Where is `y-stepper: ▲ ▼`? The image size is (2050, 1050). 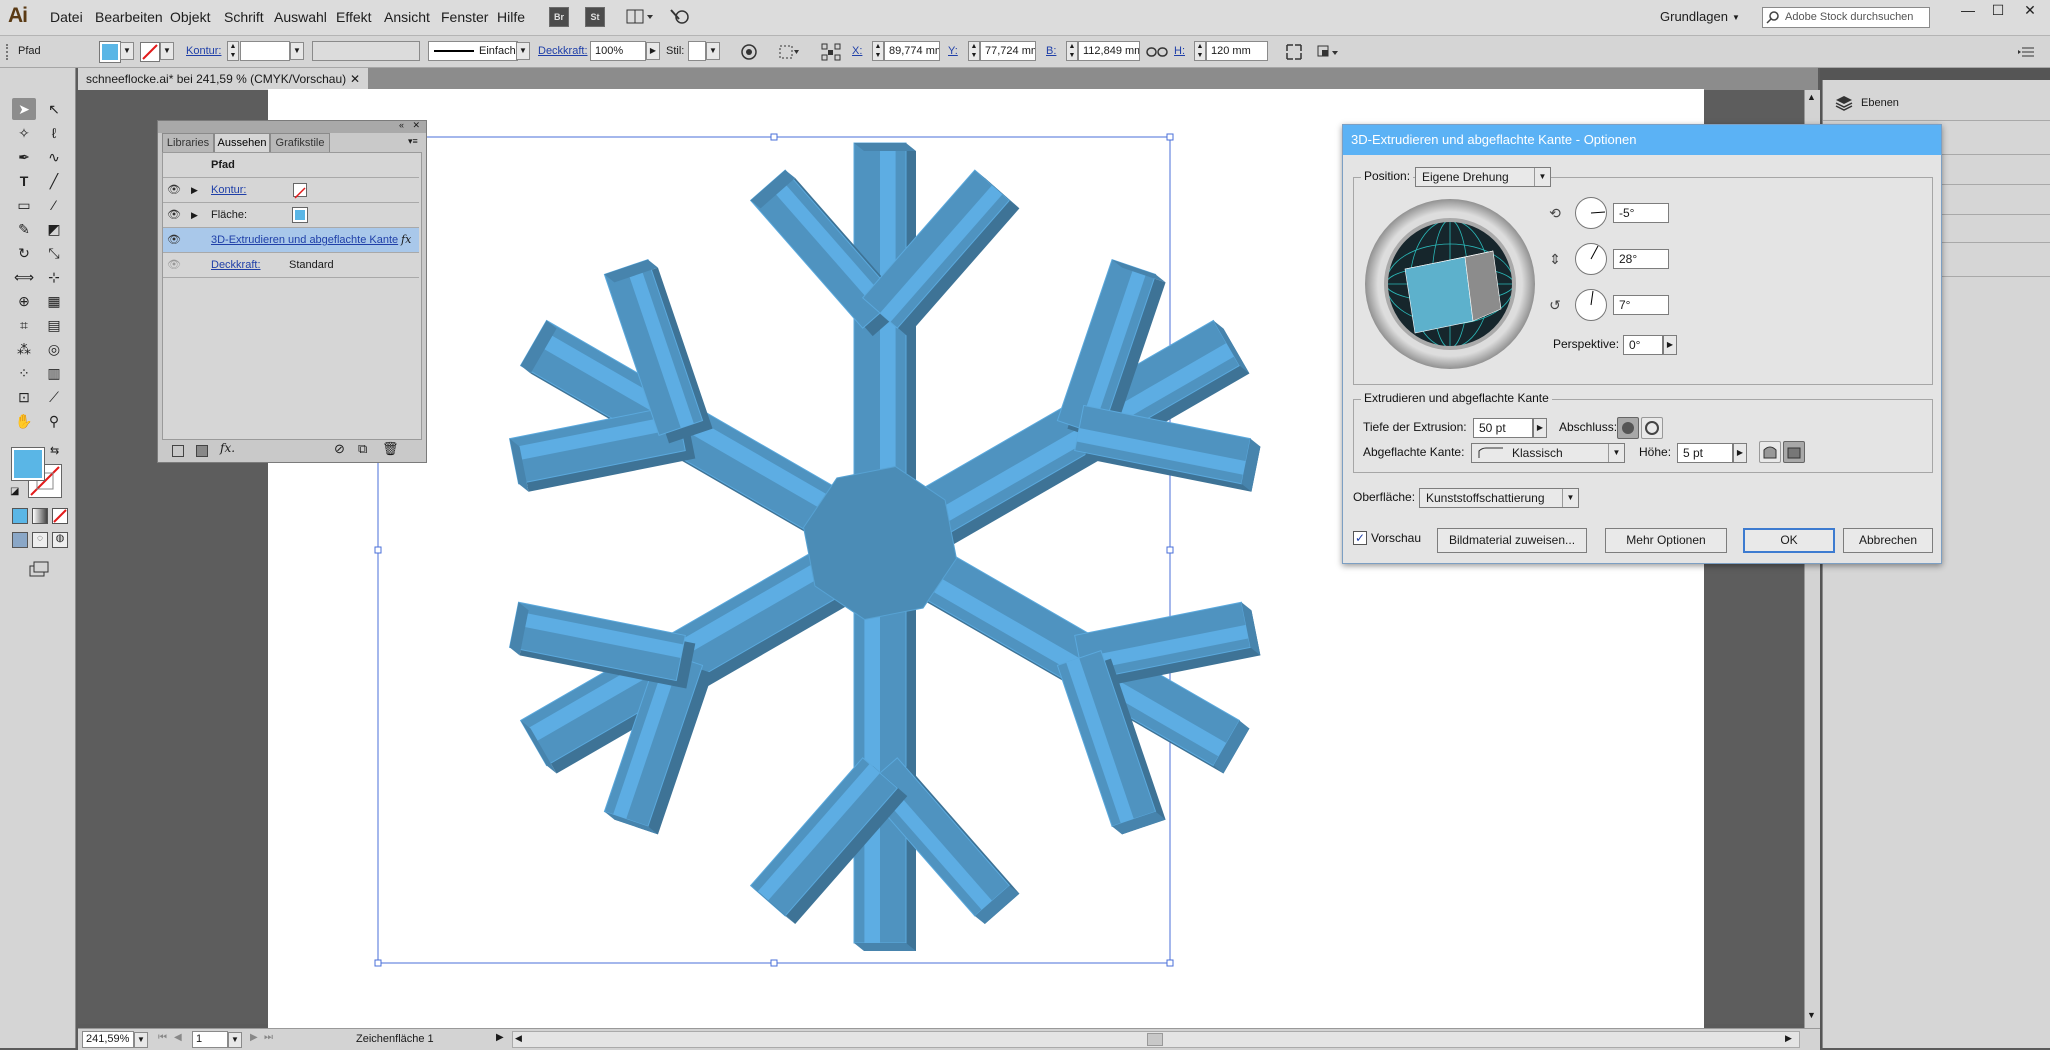 y-stepper: ▲ ▼ is located at coordinates (974, 51).